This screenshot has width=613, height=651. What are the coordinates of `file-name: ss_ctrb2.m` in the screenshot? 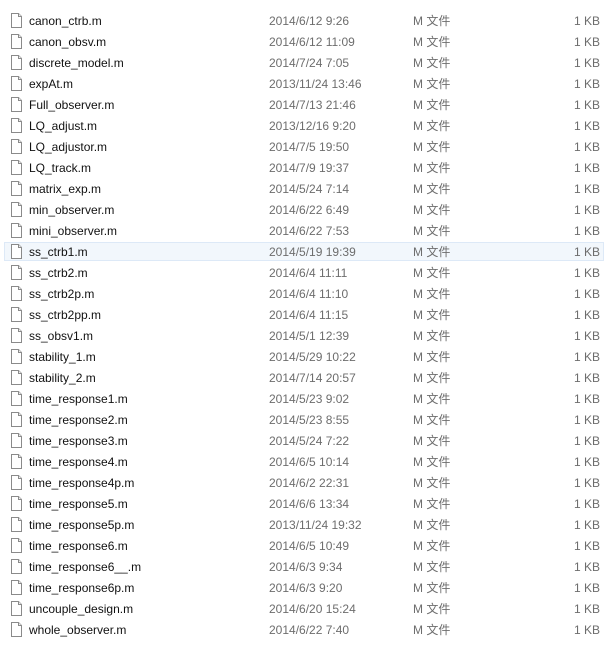 It's located at (58, 273).